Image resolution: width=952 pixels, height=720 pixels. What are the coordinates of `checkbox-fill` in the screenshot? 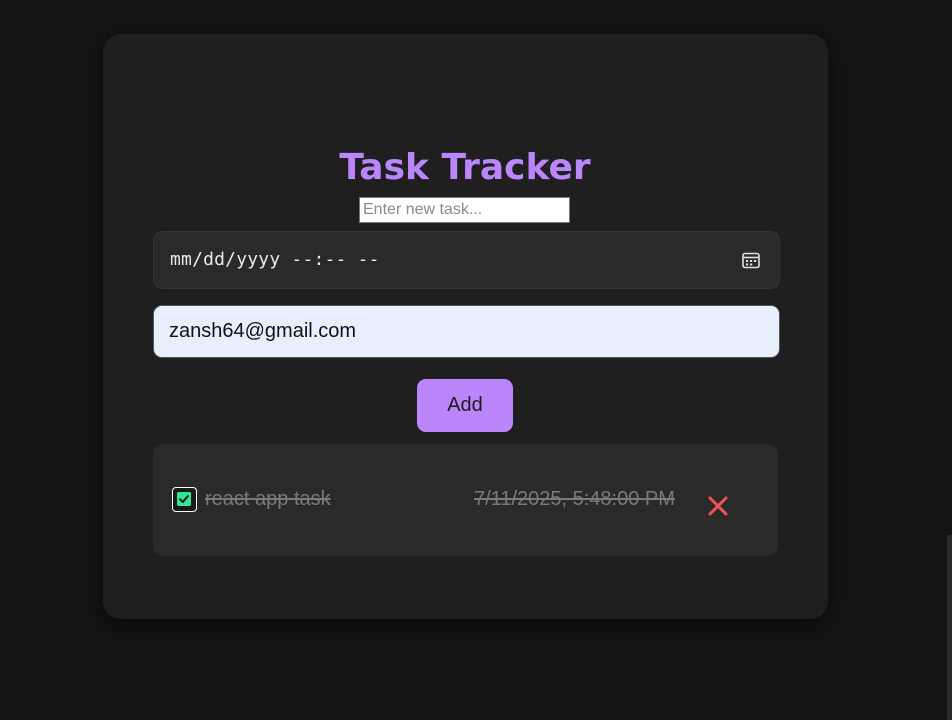 It's located at (184, 499).